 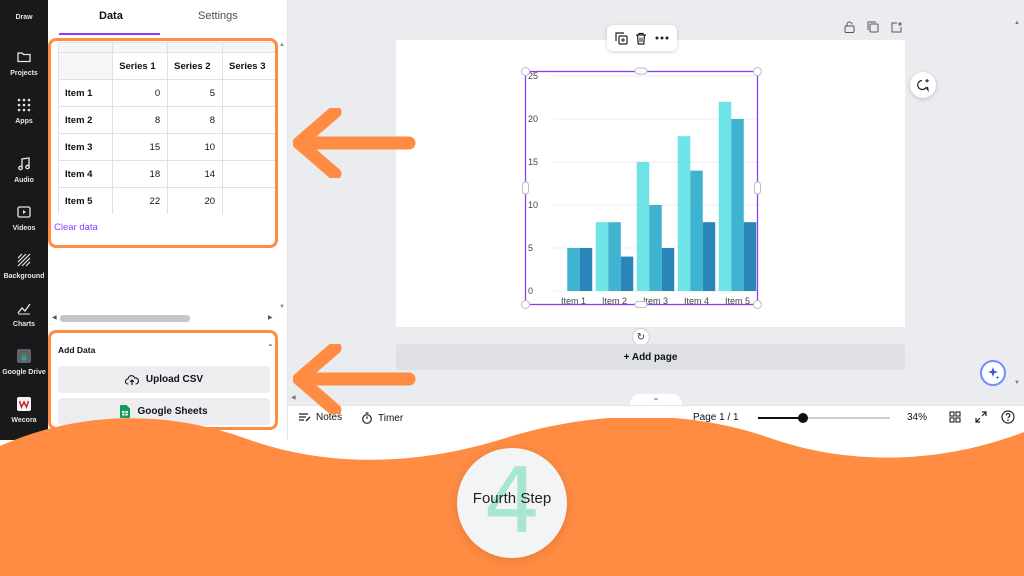 What do you see at coordinates (24, 356) in the screenshot?
I see `google-drive-icon` at bounding box center [24, 356].